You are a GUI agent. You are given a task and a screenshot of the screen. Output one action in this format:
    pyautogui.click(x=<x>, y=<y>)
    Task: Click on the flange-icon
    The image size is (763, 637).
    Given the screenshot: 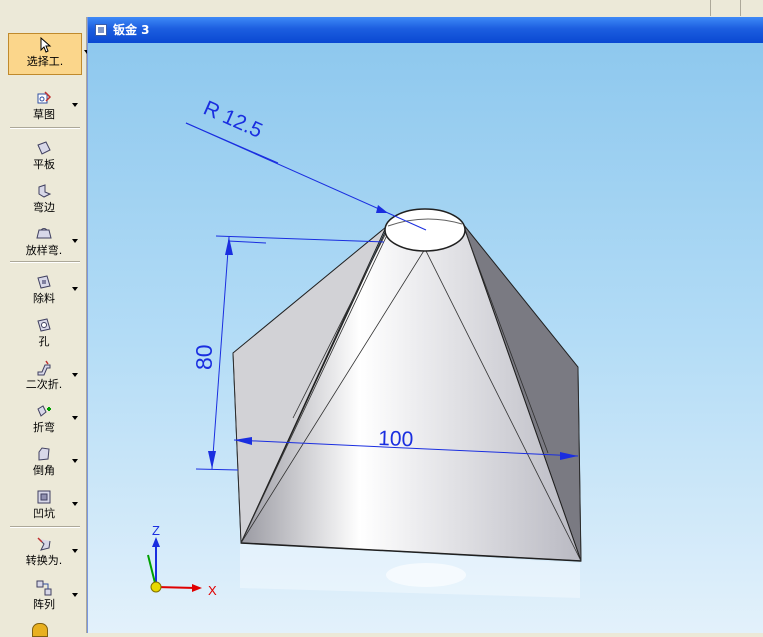 What is the action you would take?
    pyautogui.click(x=45, y=191)
    